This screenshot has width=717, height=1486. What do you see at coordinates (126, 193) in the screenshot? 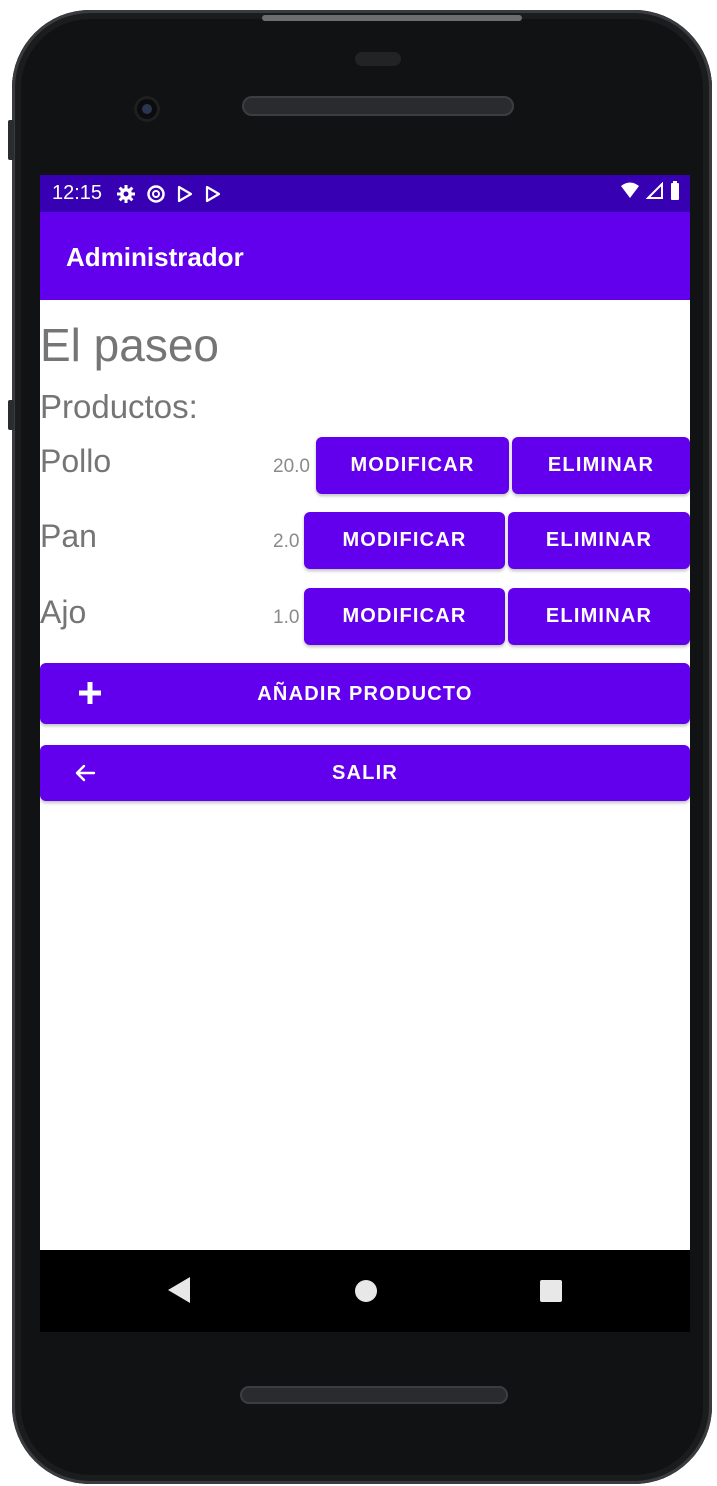
I see `settings-gear-icon` at bounding box center [126, 193].